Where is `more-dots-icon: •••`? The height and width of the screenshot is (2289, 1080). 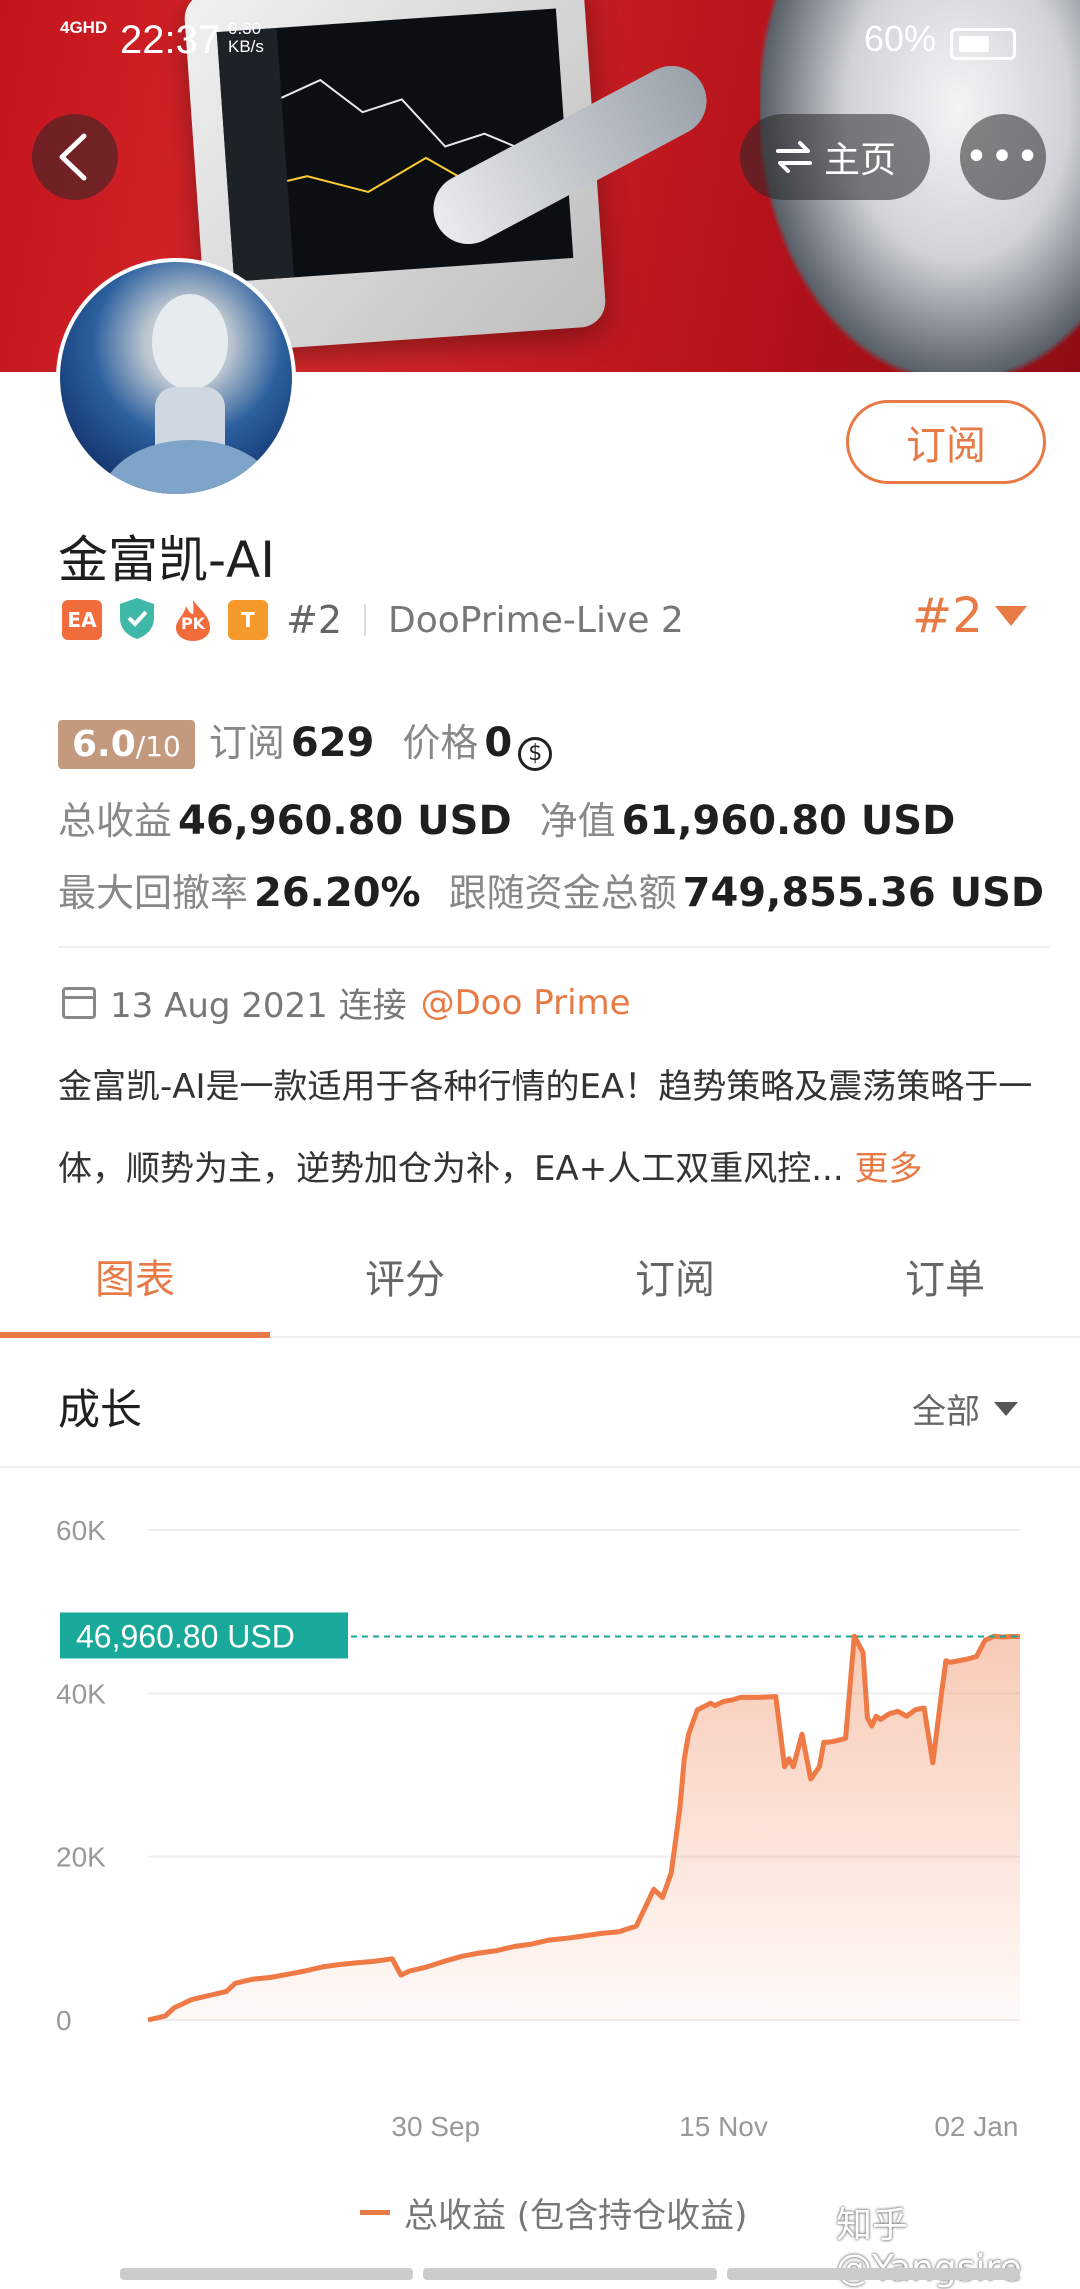
more-dots-icon: ••• is located at coordinates (1003, 157).